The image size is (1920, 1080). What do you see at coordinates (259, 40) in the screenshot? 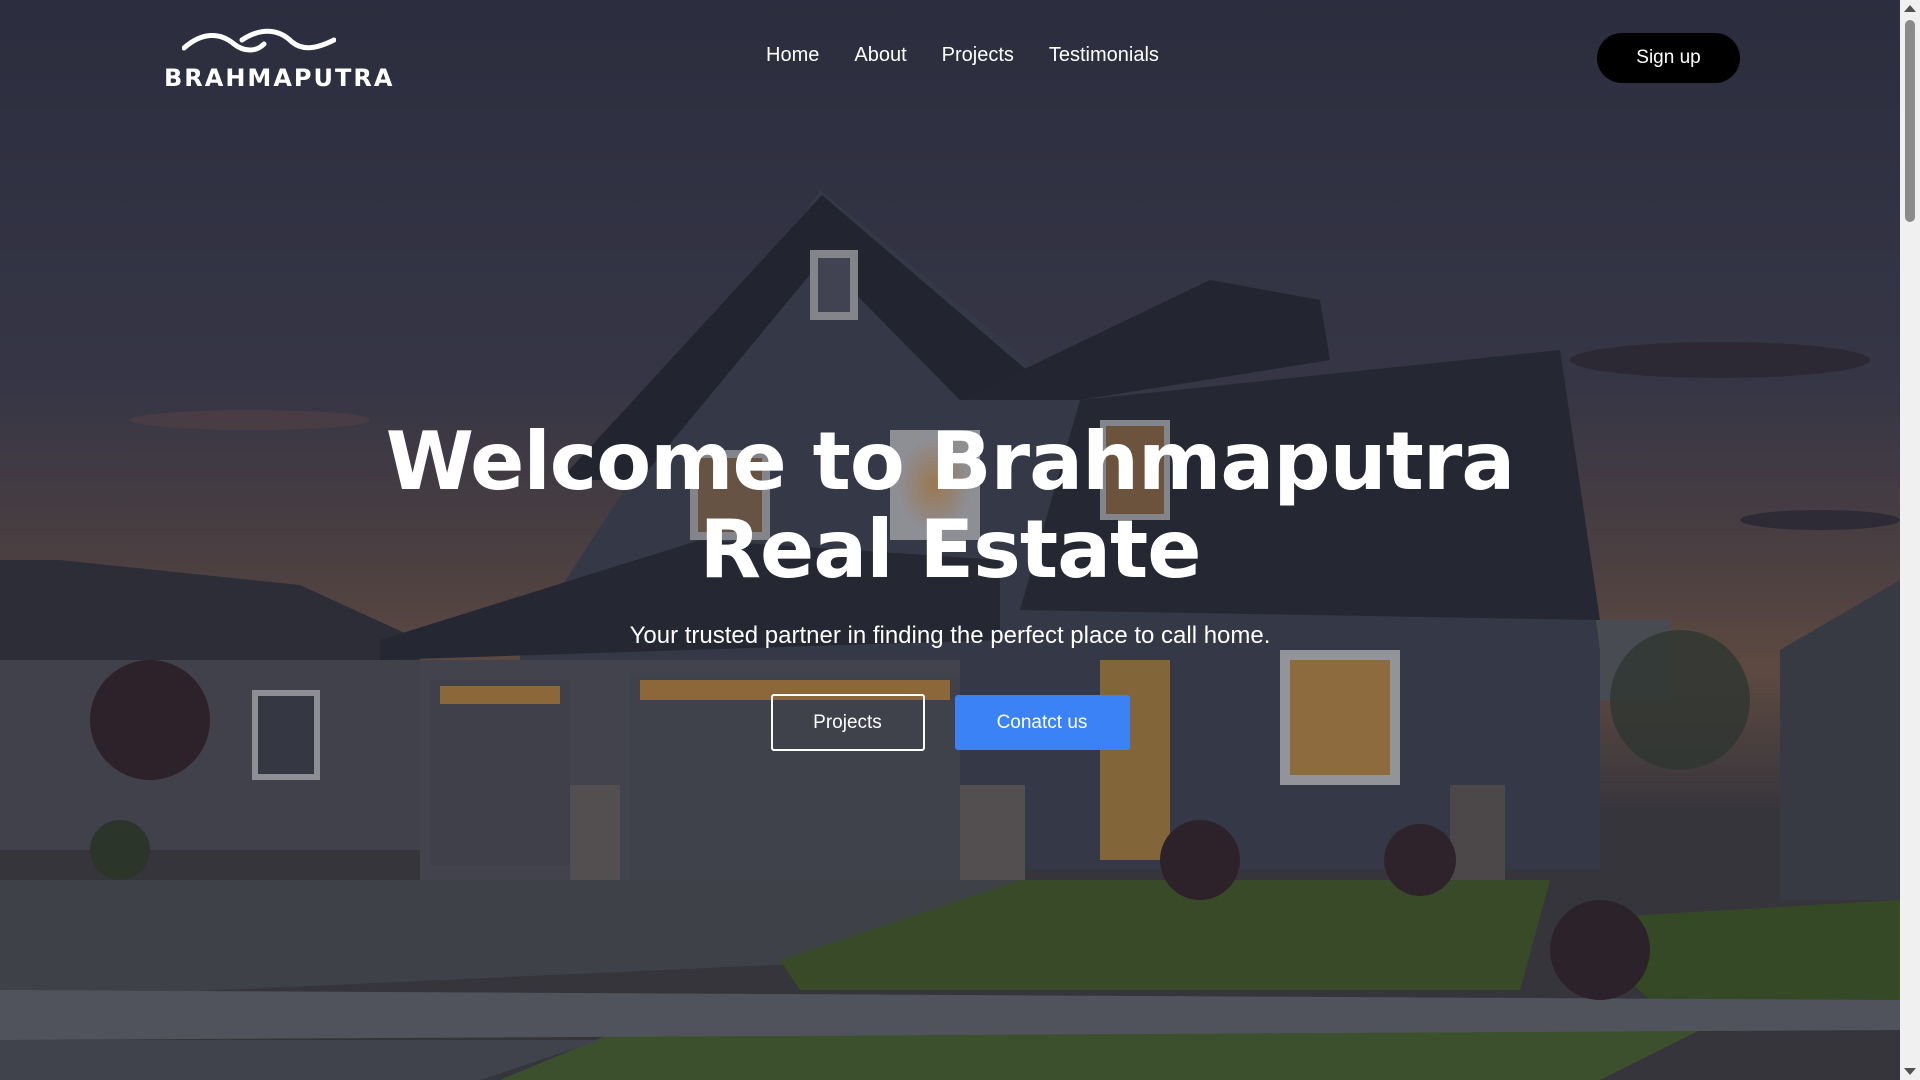
I see `wave-logo-icon` at bounding box center [259, 40].